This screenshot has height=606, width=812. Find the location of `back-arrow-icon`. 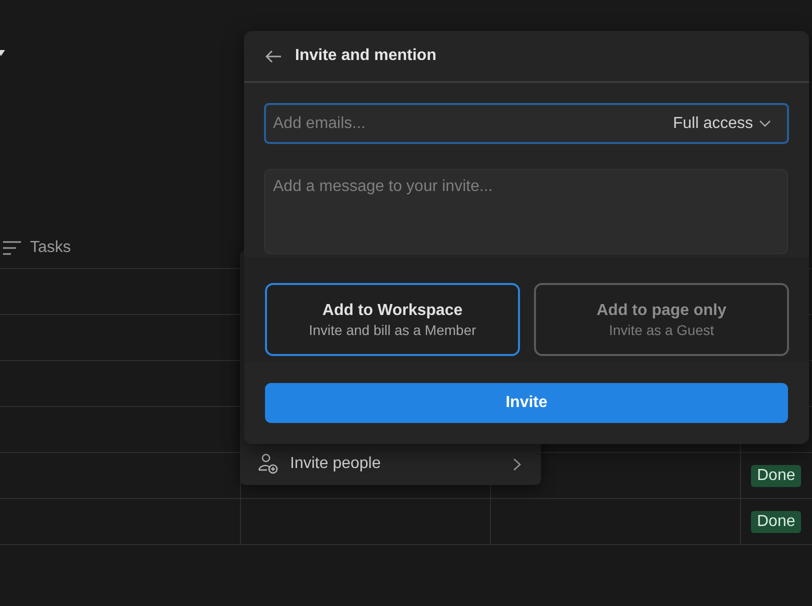

back-arrow-icon is located at coordinates (273, 56).